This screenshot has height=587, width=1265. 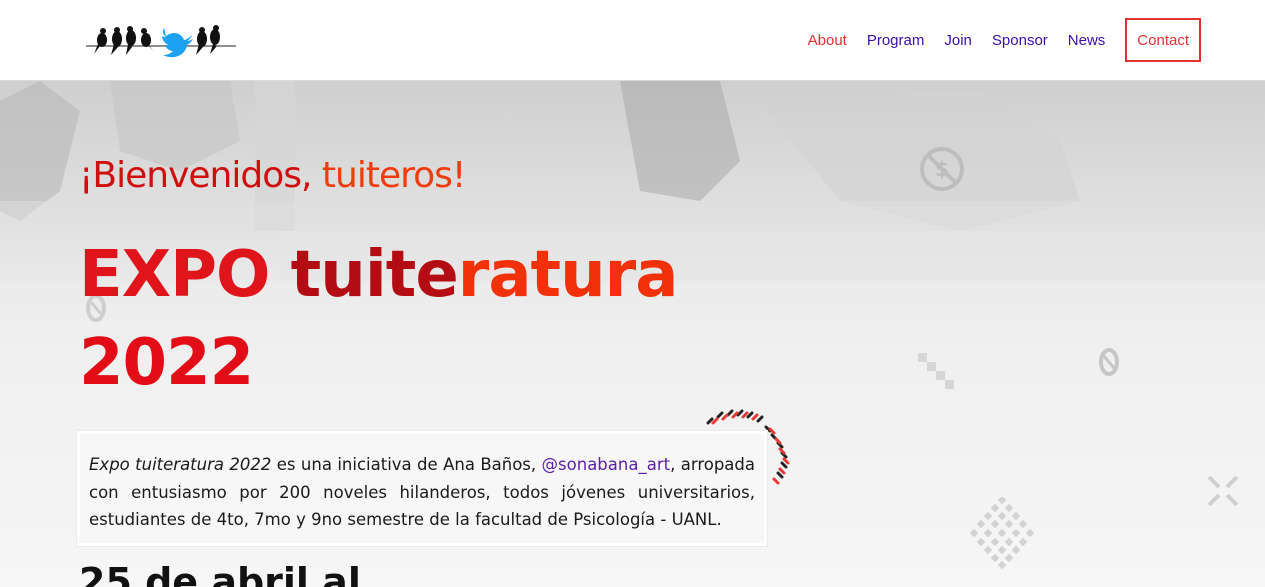 I want to click on no-currency-sign-icon: $, so click(x=942, y=169).